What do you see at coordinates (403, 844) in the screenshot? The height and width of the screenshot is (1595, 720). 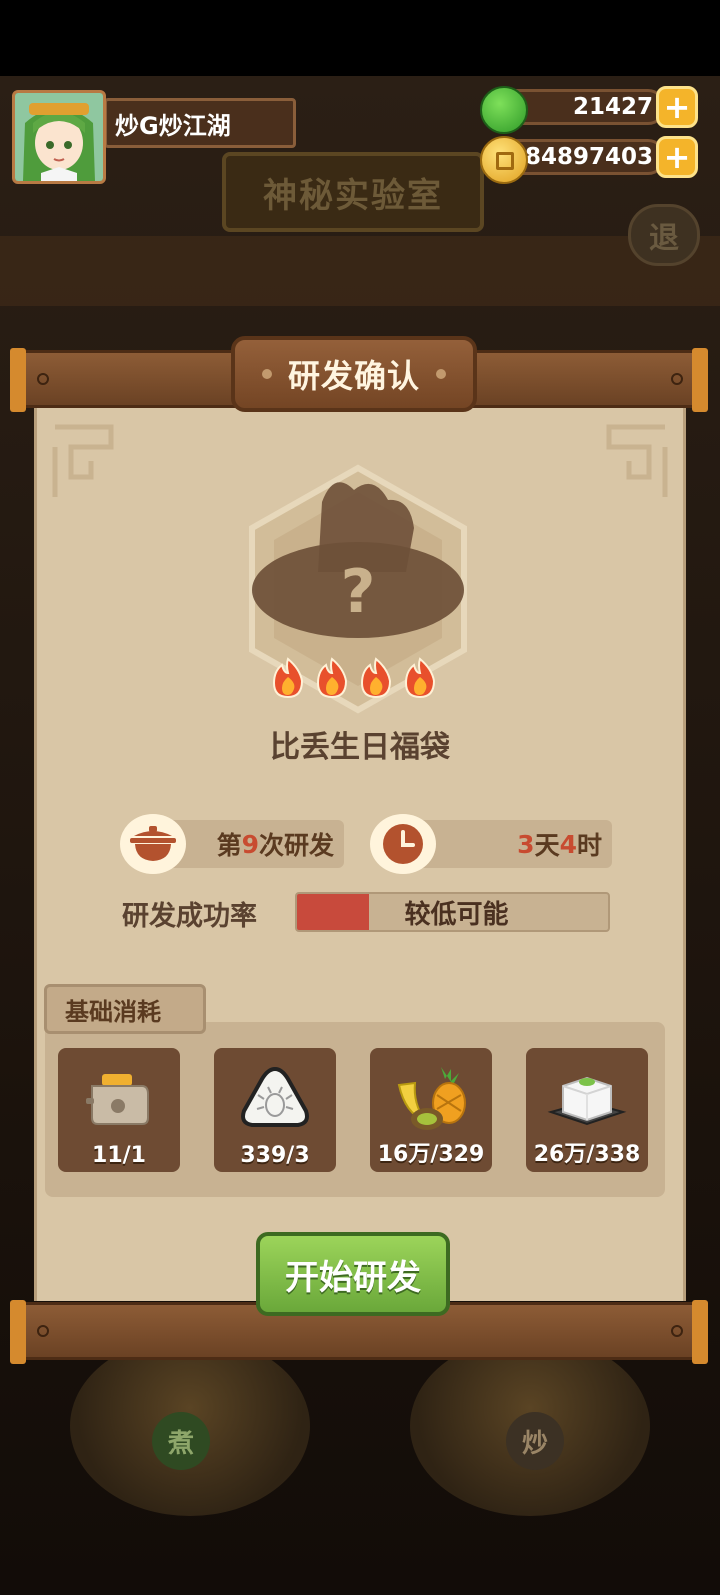 I see `clock-icon` at bounding box center [403, 844].